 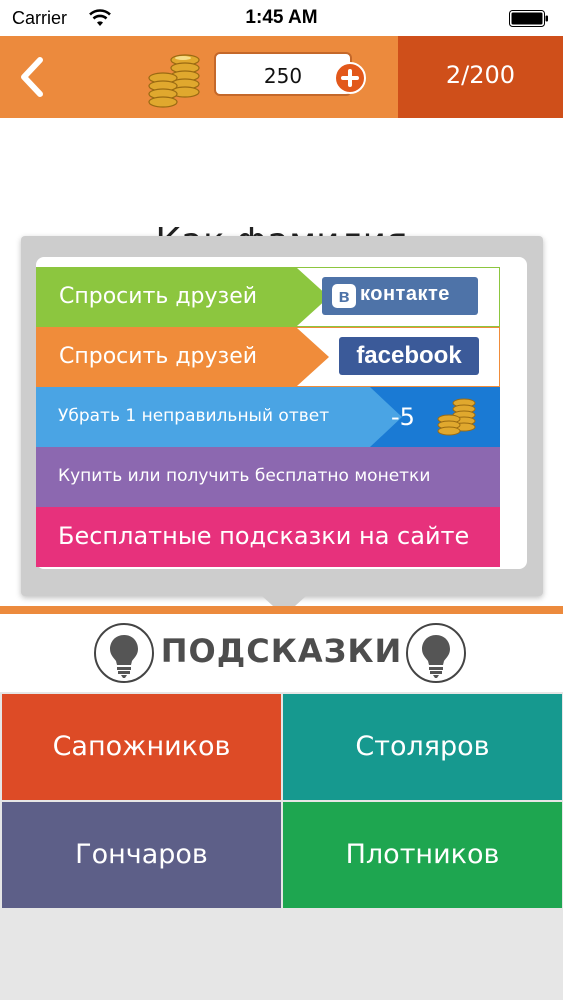 I want to click on remove-wrong-answer-button: Убрать 1 неправильный ответ -5, so click(x=268, y=417).